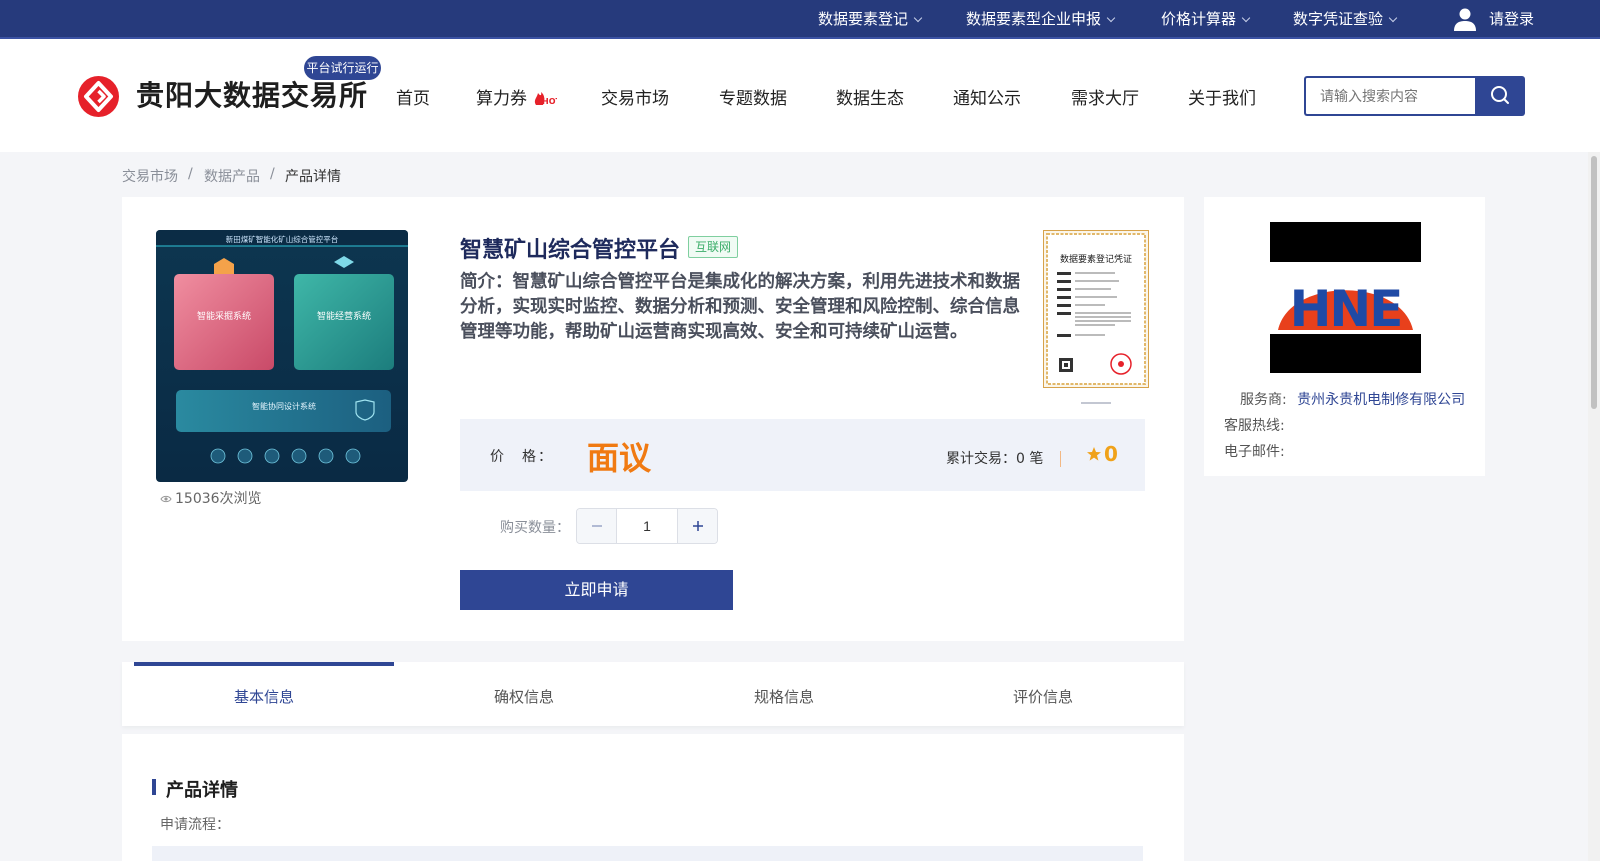 Image resolution: width=1600 pixels, height=861 pixels. I want to click on nav-item-data-ecosystem: 数据生态, so click(870, 96).